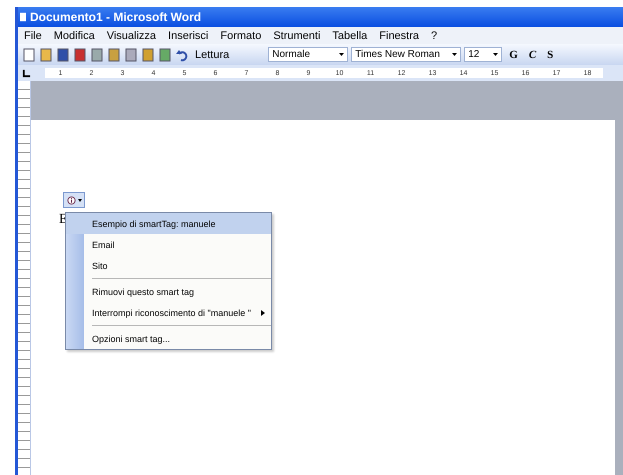  I want to click on menu-item: Tabella, so click(350, 36).